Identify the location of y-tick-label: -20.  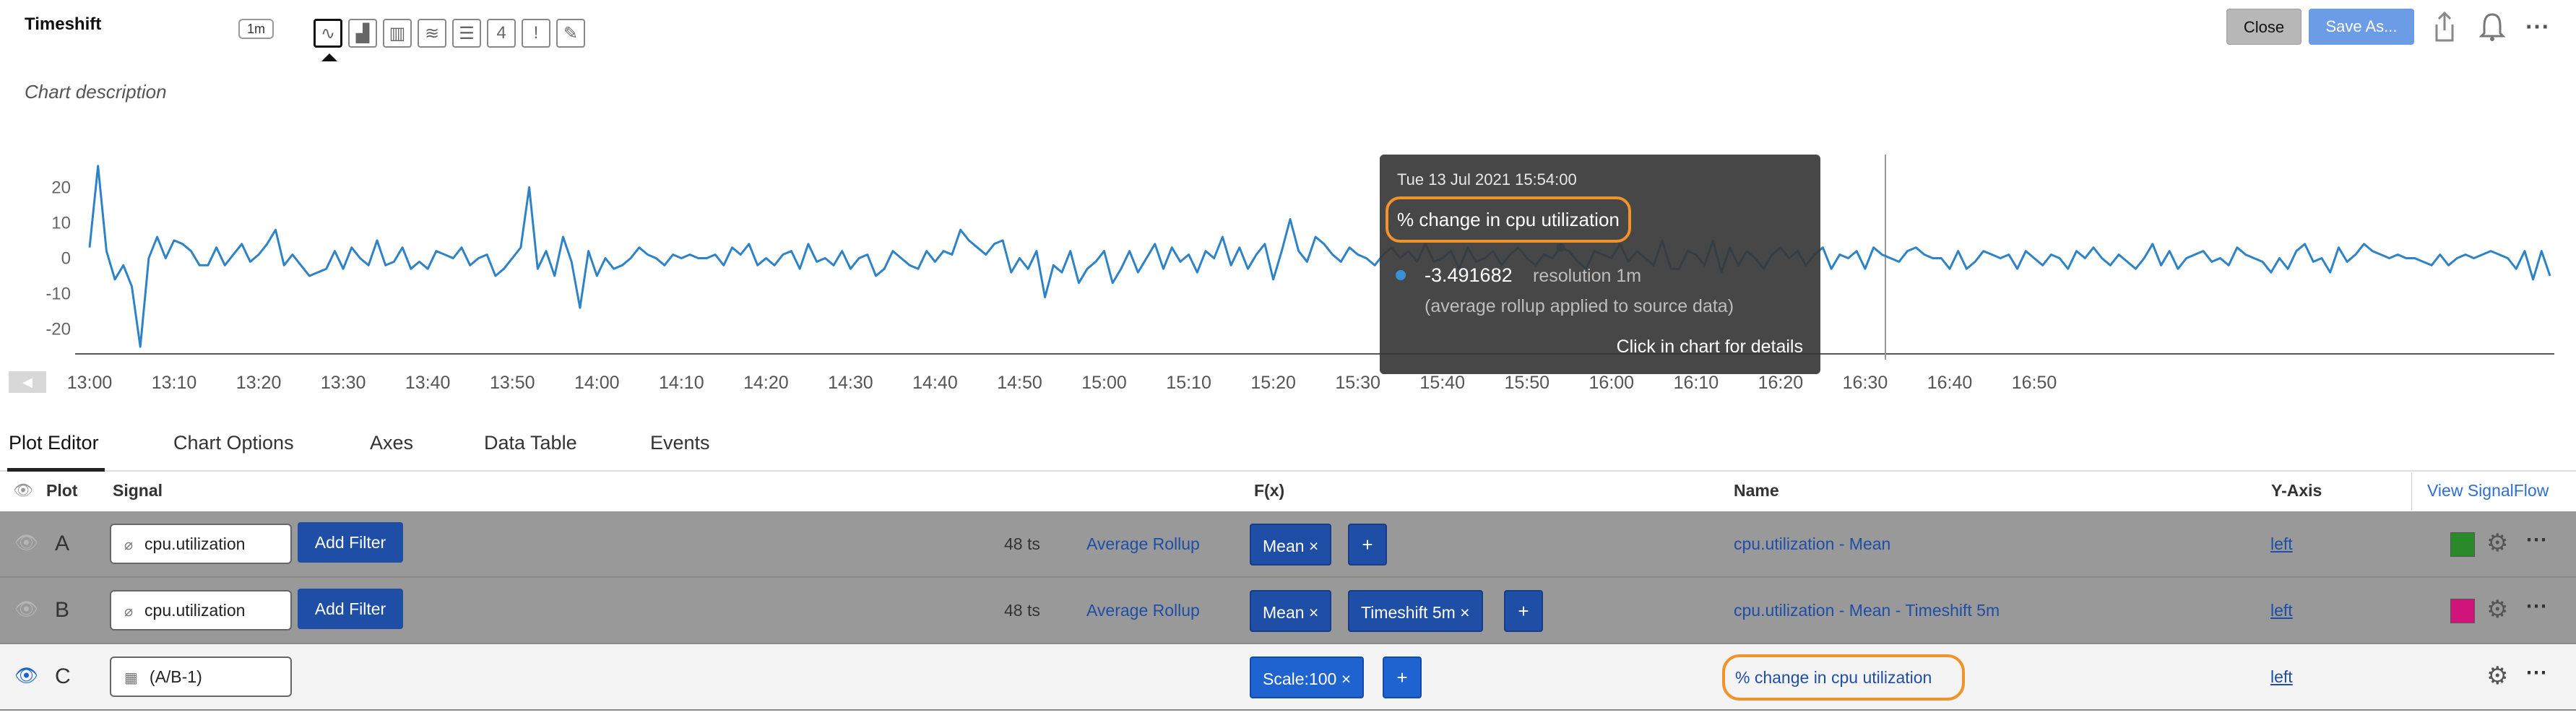
(58, 329).